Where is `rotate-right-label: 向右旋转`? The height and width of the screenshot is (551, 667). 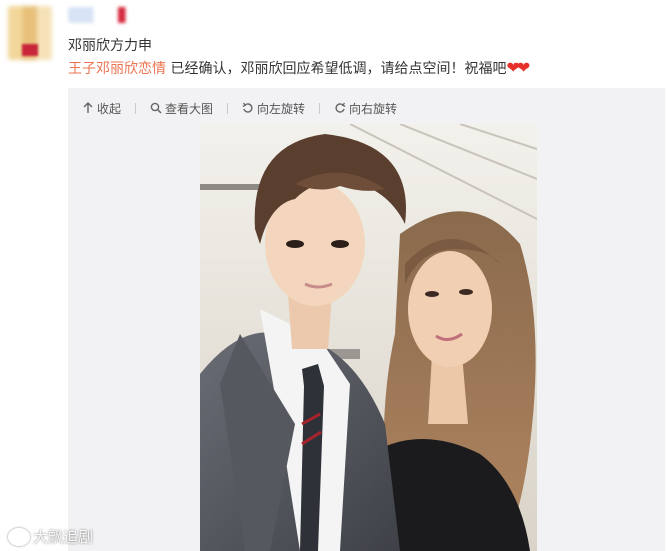
rotate-right-label: 向右旋转 is located at coordinates (373, 108).